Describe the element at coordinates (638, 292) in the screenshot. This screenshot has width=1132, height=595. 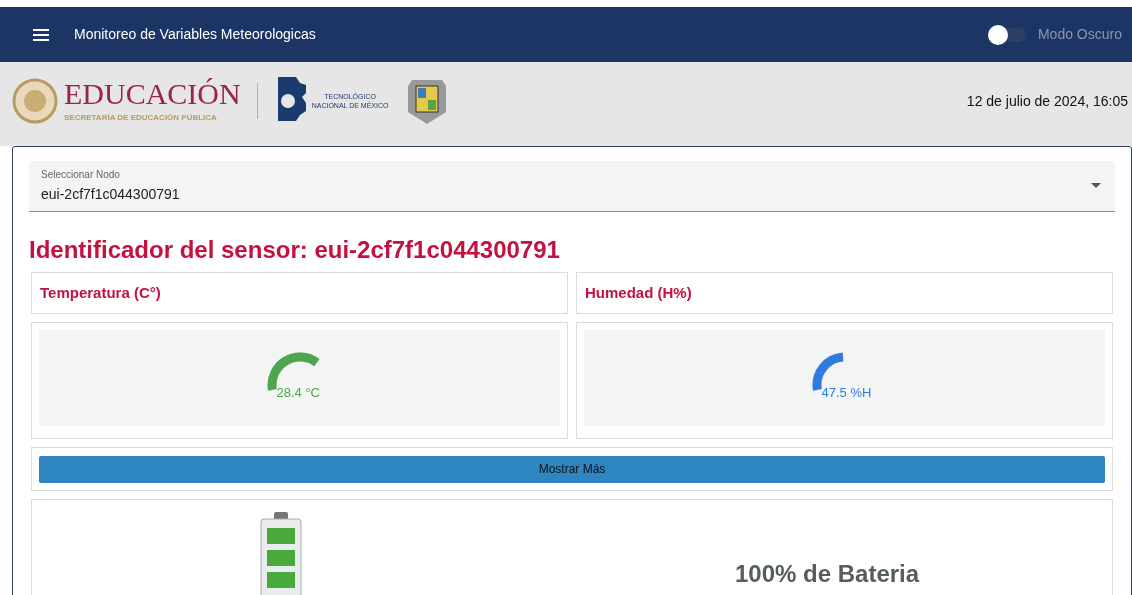
I see `panel-title: Humedad (H%)` at that location.